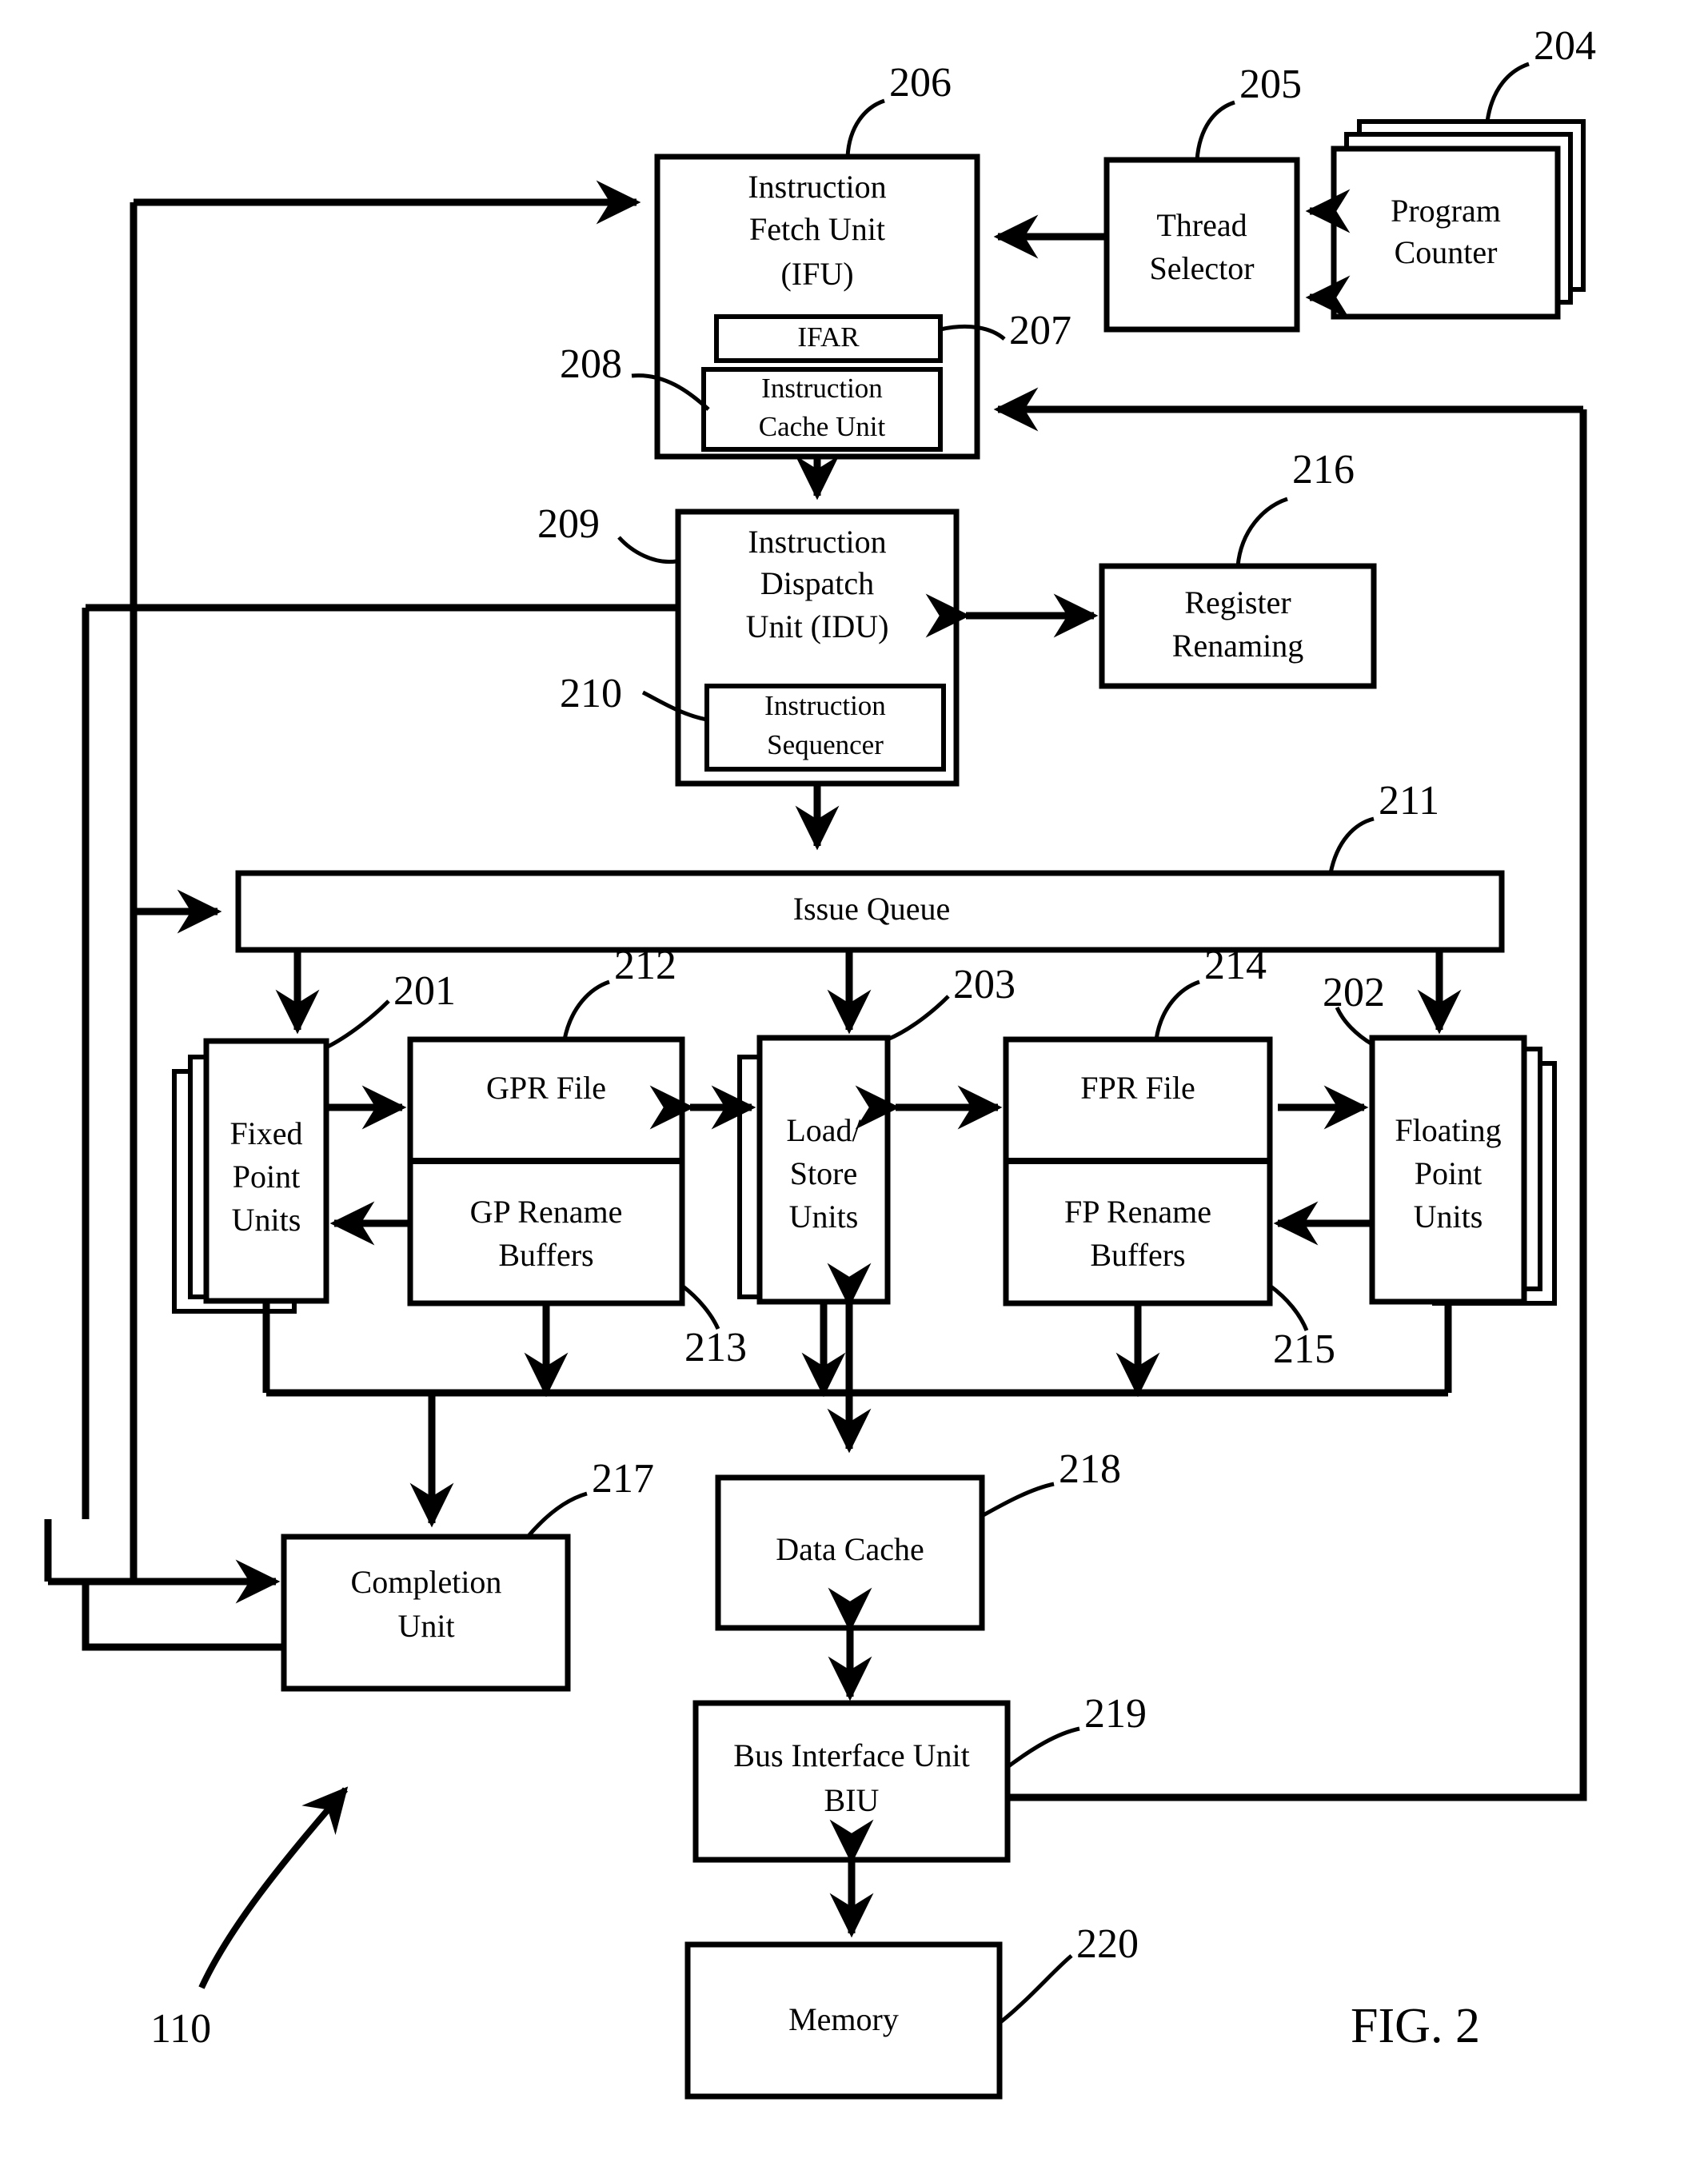  I want to click on fxu-label-1: Point, so click(266, 1177).